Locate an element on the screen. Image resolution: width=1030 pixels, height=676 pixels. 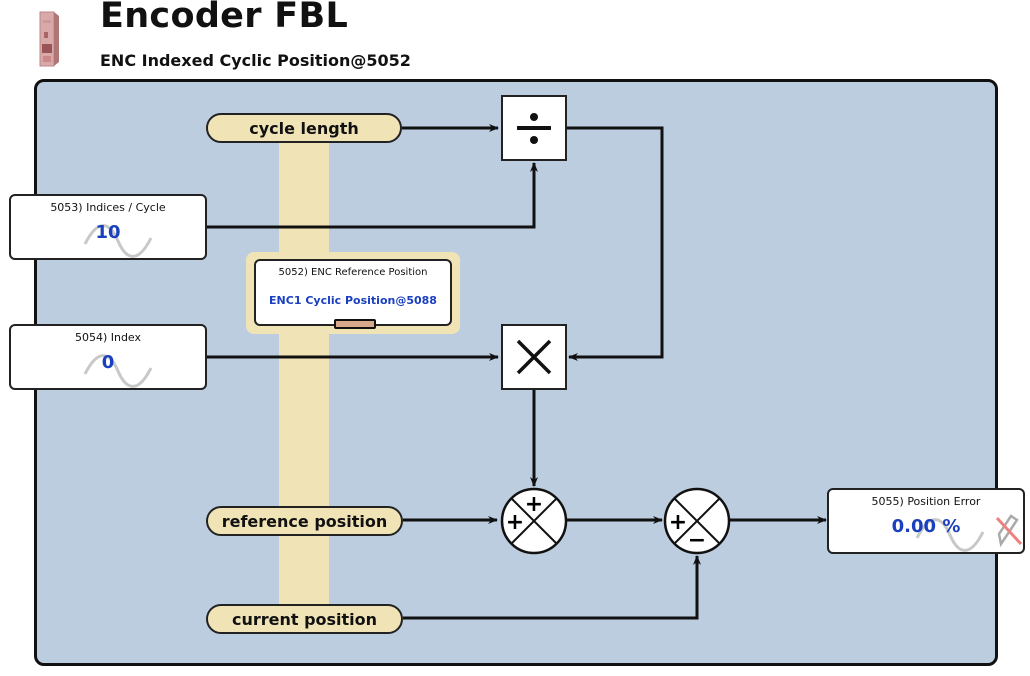
connector-handle is located at coordinates (355, 324).